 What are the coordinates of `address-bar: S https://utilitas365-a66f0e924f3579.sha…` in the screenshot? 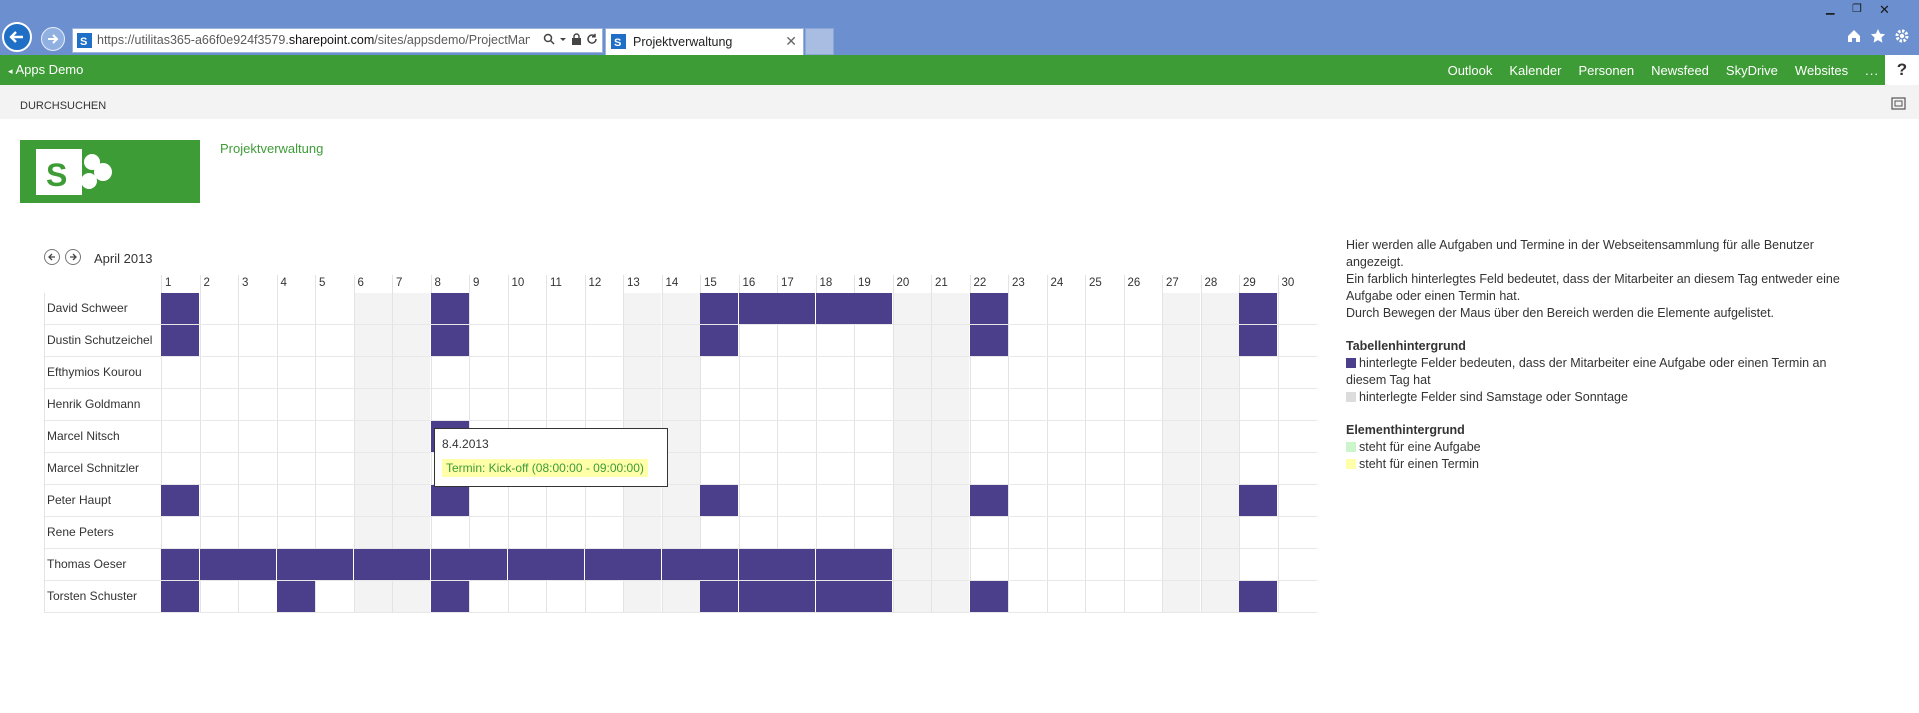 It's located at (337, 40).